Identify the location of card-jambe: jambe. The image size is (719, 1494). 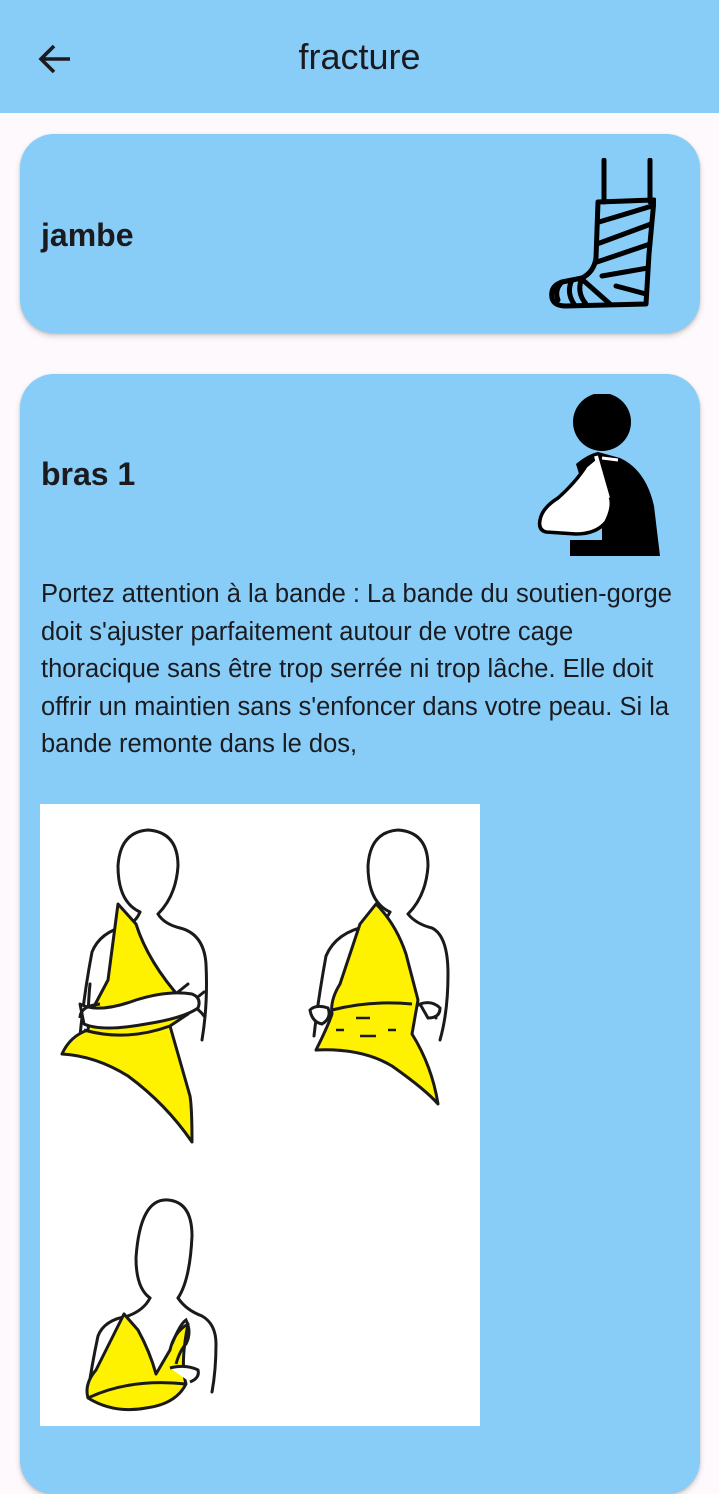
(360, 233).